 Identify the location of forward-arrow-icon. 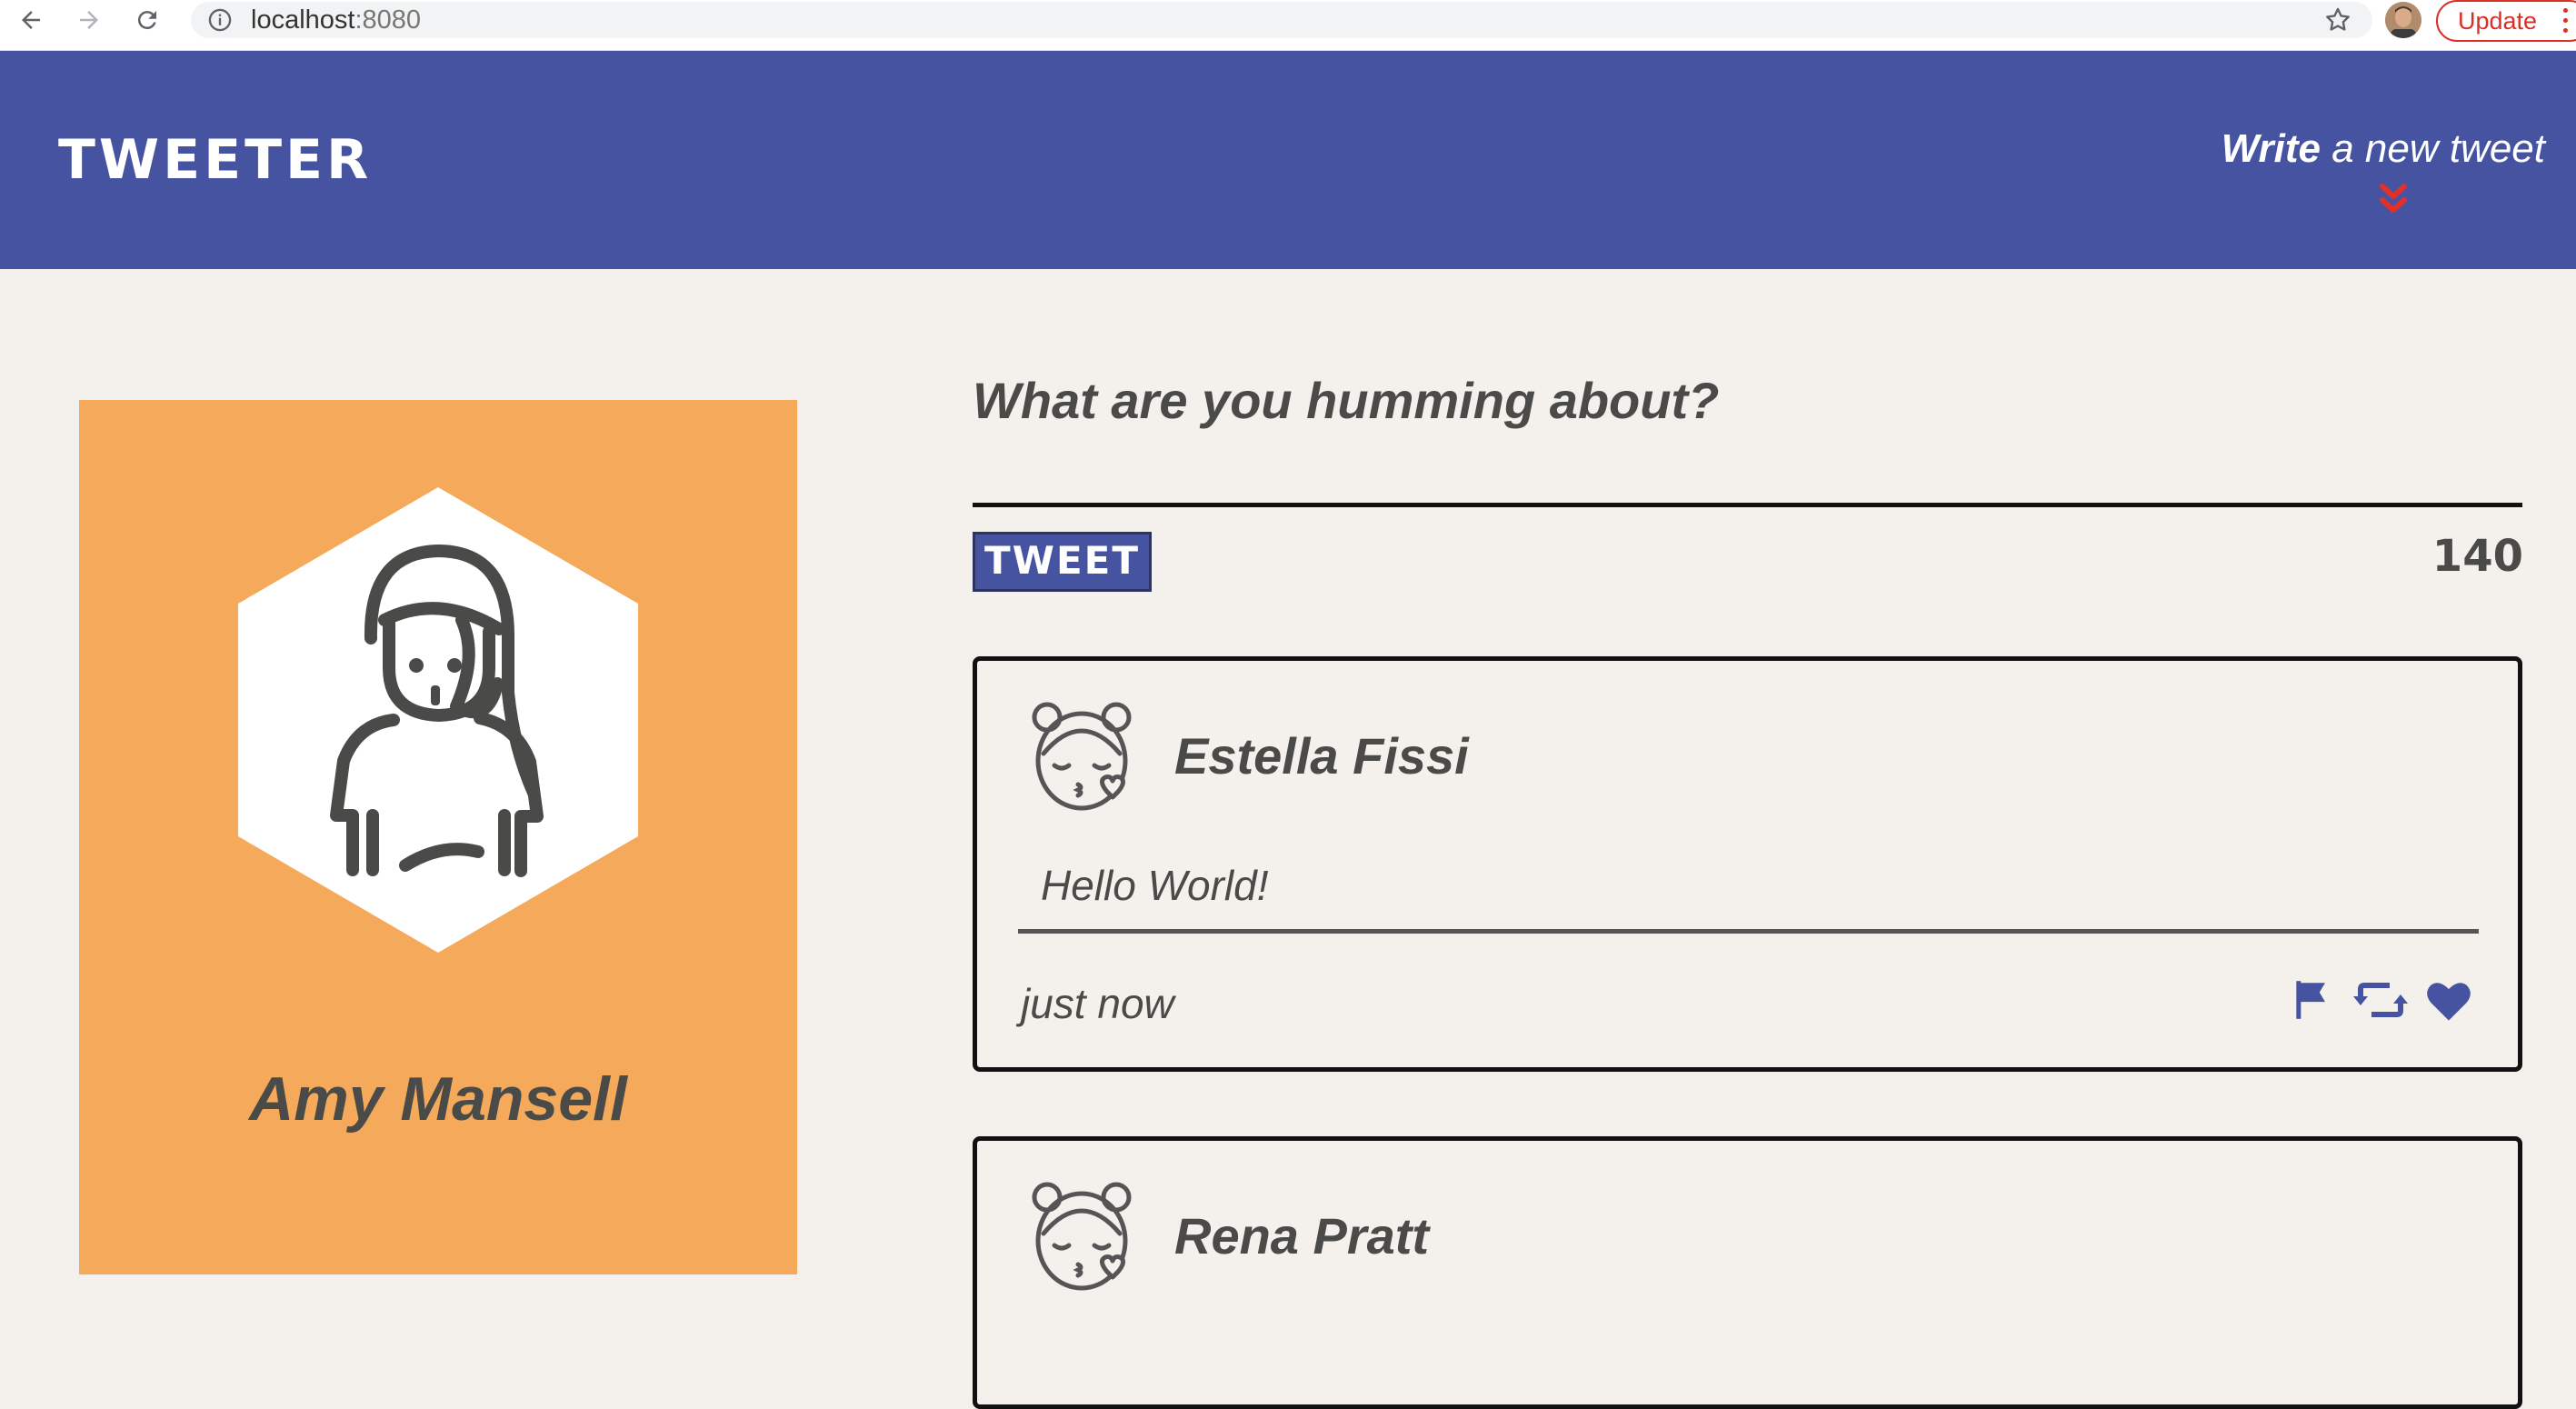
(89, 20).